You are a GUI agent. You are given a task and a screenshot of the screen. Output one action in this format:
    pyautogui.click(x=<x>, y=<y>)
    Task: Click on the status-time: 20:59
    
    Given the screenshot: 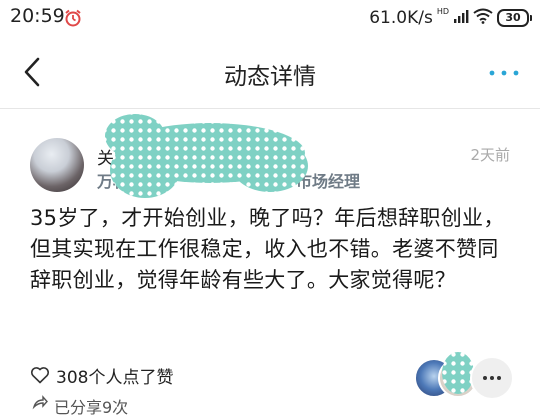 What is the action you would take?
    pyautogui.click(x=37, y=16)
    